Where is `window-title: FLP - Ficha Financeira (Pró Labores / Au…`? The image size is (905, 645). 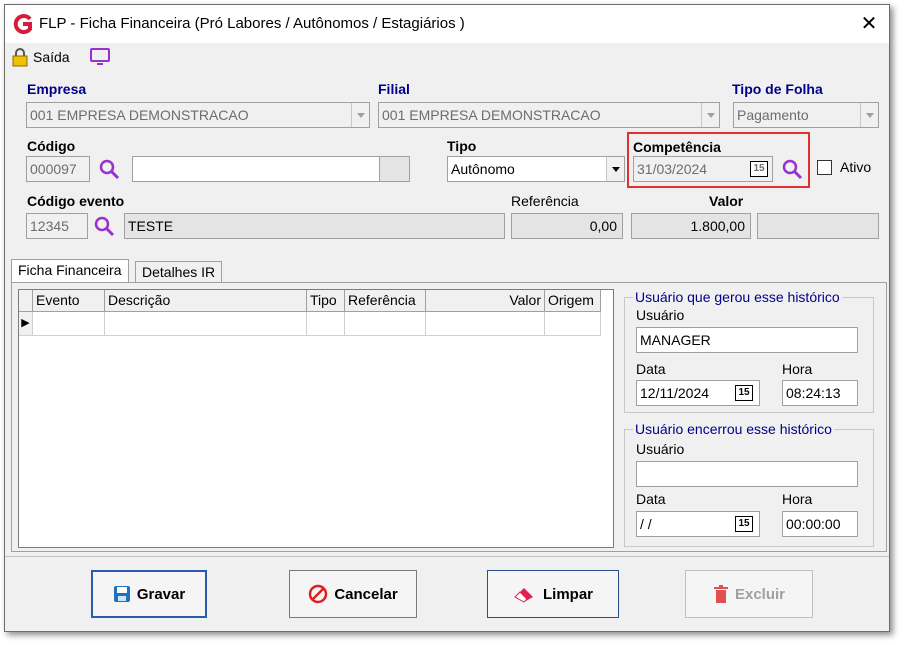
window-title: FLP - Ficha Financeira (Pró Labores / Au… is located at coordinates (252, 23).